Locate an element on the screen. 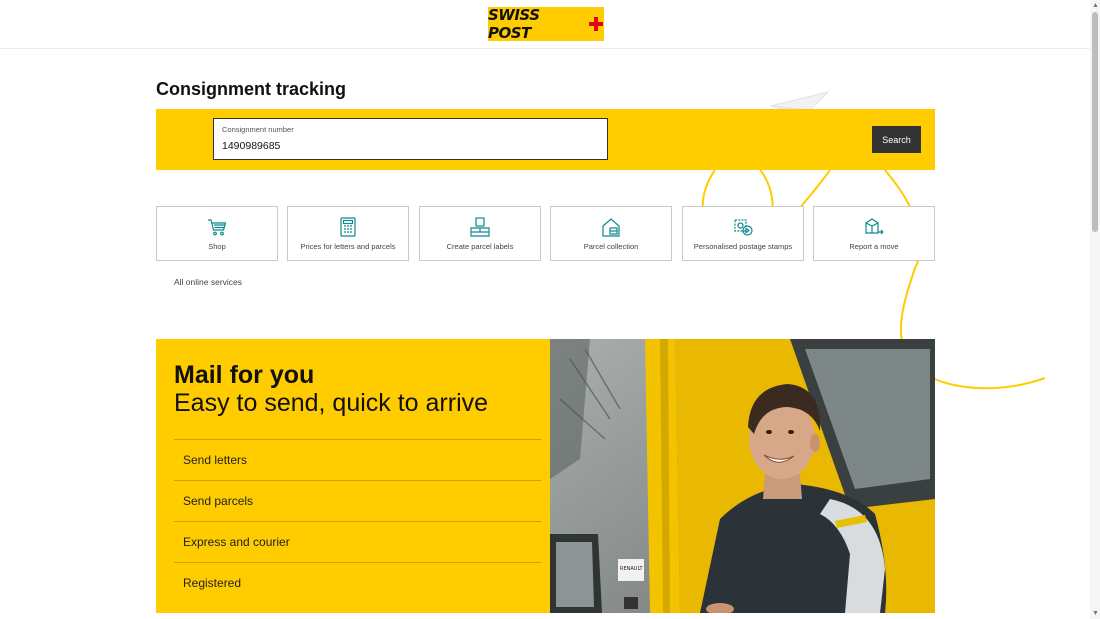 This screenshot has width=1100, height=619. site-header: SWISS POST is located at coordinates (545, 24).